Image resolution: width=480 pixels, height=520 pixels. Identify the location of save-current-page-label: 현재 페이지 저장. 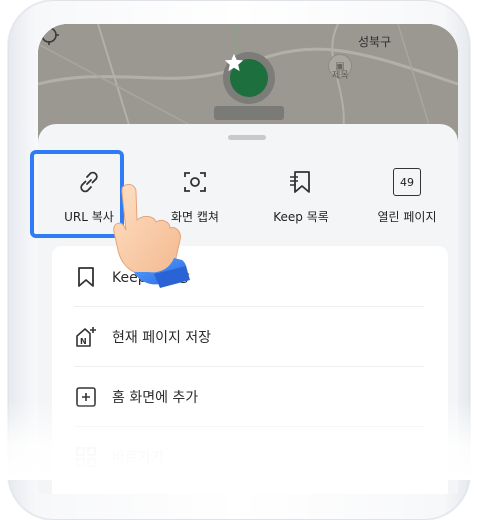
(162, 338).